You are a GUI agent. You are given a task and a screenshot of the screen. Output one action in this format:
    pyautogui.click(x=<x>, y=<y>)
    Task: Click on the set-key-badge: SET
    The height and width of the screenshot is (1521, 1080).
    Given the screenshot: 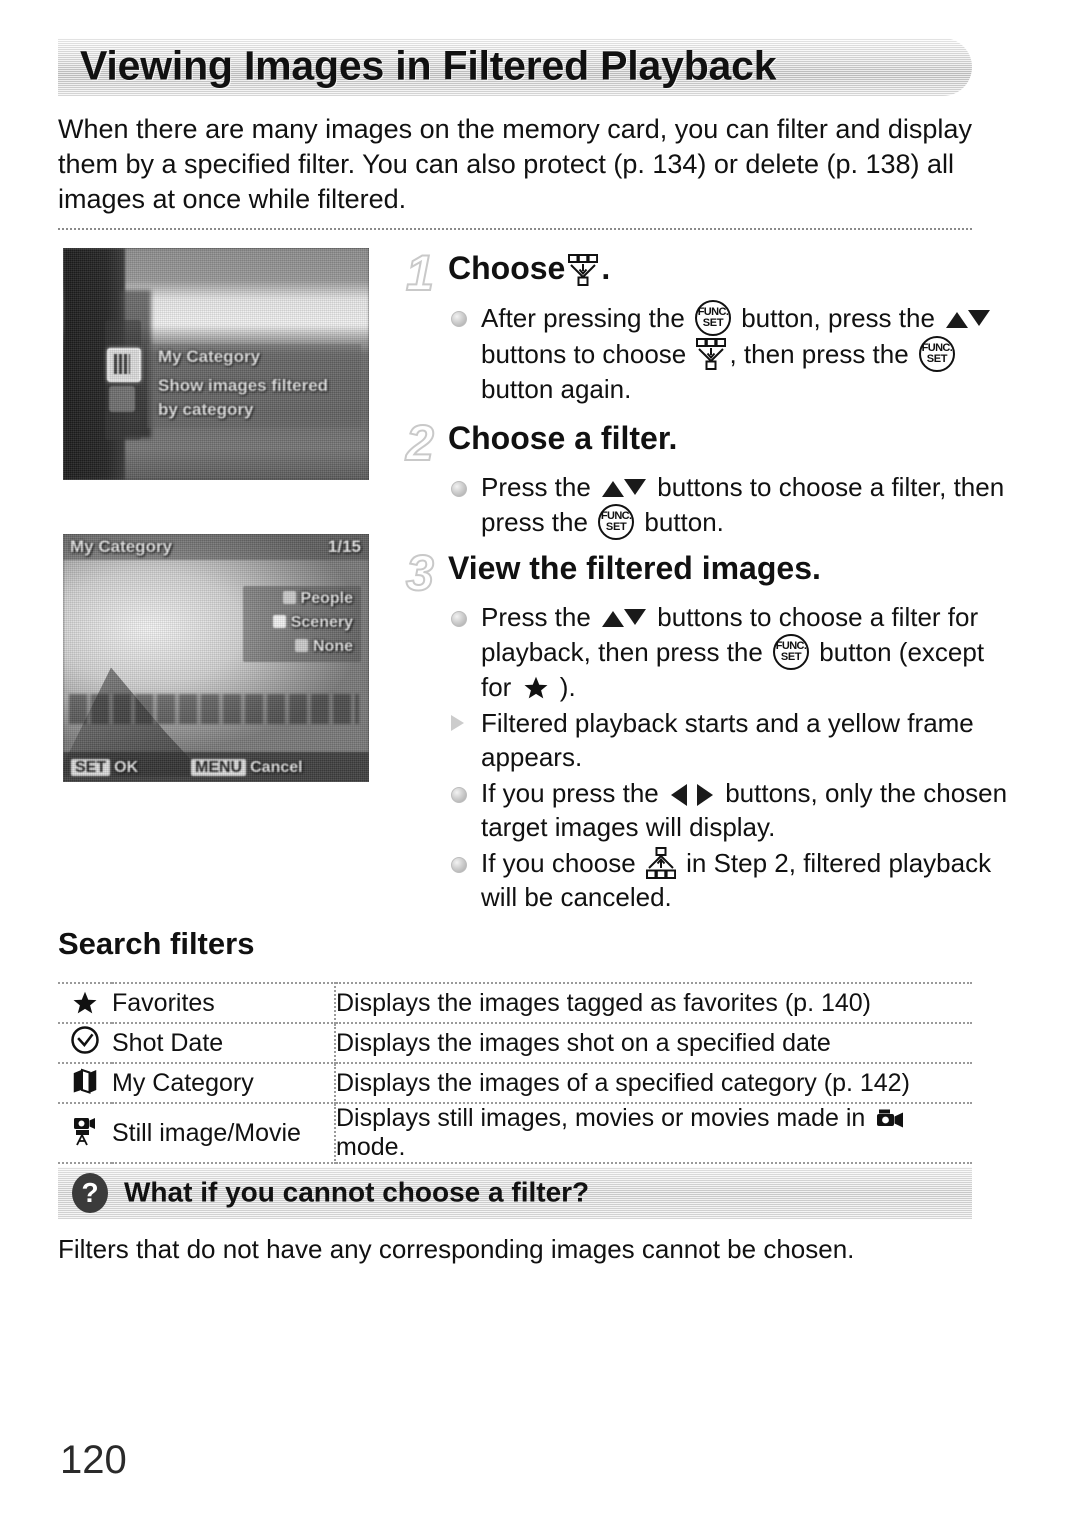 What is the action you would take?
    pyautogui.click(x=91, y=767)
    